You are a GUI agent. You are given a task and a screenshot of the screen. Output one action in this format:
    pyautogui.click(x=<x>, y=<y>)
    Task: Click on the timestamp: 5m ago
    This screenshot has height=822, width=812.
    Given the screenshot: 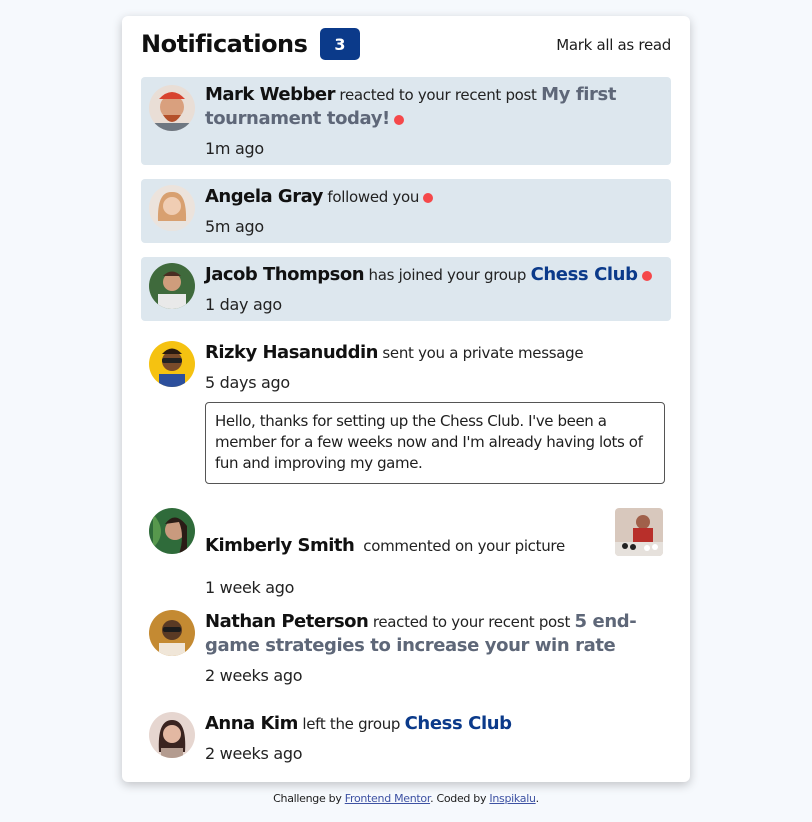 What is the action you would take?
    pyautogui.click(x=234, y=226)
    